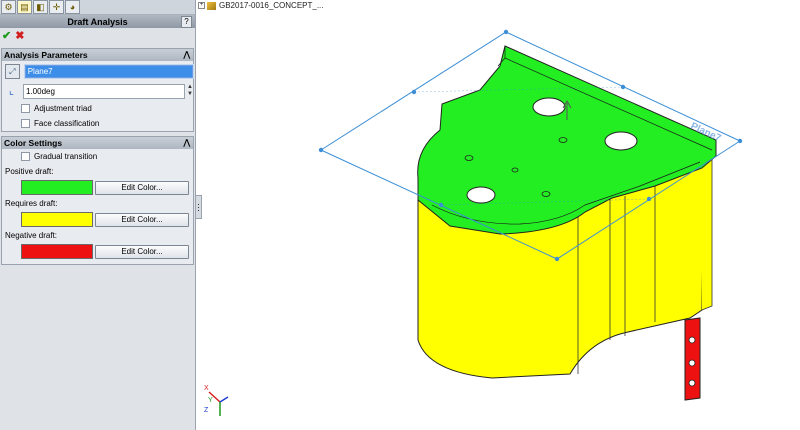 The height and width of the screenshot is (430, 800). I want to click on draft-angle-row: ⌞ 1.00deg ▲ ▼, so click(97, 91).